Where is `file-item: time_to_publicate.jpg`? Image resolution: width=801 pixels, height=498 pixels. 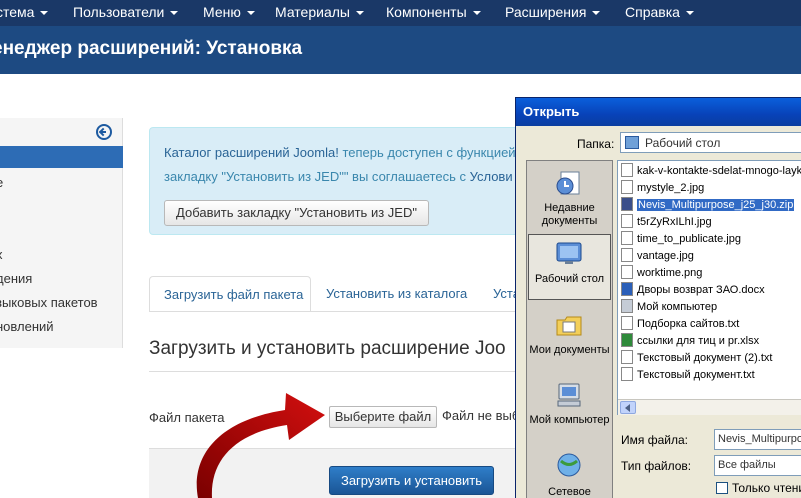 file-item: time_to_publicate.jpg is located at coordinates (681, 239).